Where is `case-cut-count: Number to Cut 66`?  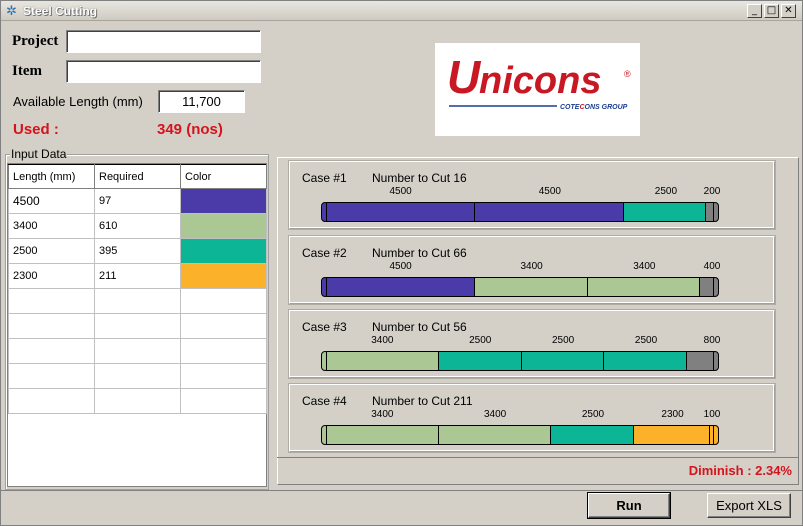
case-cut-count: Number to Cut 66 is located at coordinates (419, 253).